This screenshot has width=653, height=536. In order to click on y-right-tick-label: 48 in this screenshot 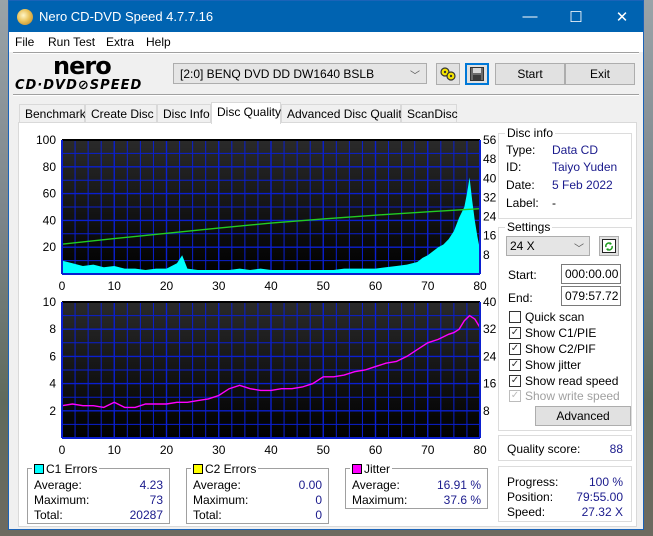, I will do `click(490, 159)`.